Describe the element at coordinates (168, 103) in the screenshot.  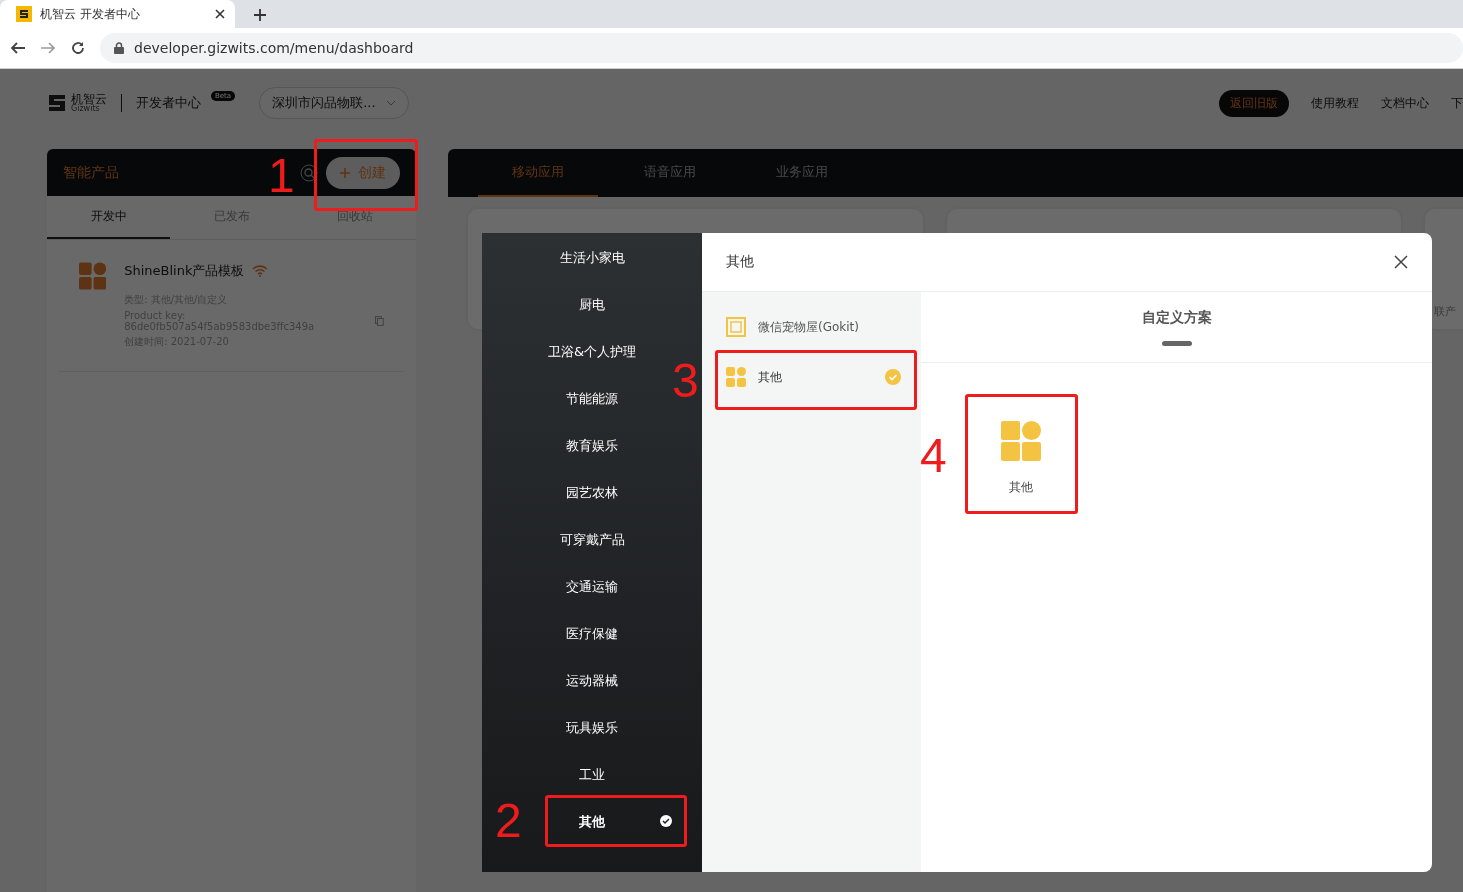
I see `portal-title: 开发者中心` at that location.